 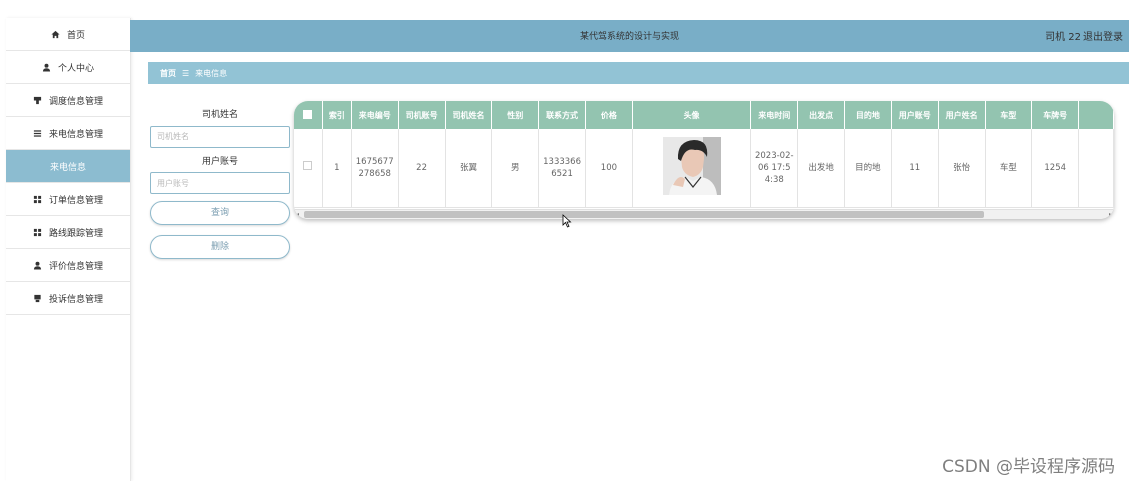 What do you see at coordinates (1096, 115) in the screenshot?
I see `column-header-empty` at bounding box center [1096, 115].